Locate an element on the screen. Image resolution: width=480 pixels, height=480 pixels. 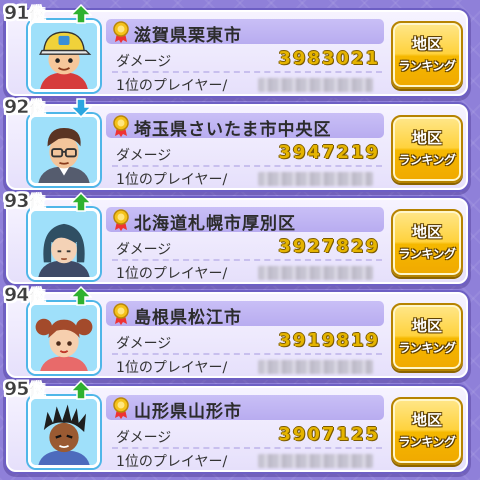
rank-number: 94位 is located at coordinates (24, 295).